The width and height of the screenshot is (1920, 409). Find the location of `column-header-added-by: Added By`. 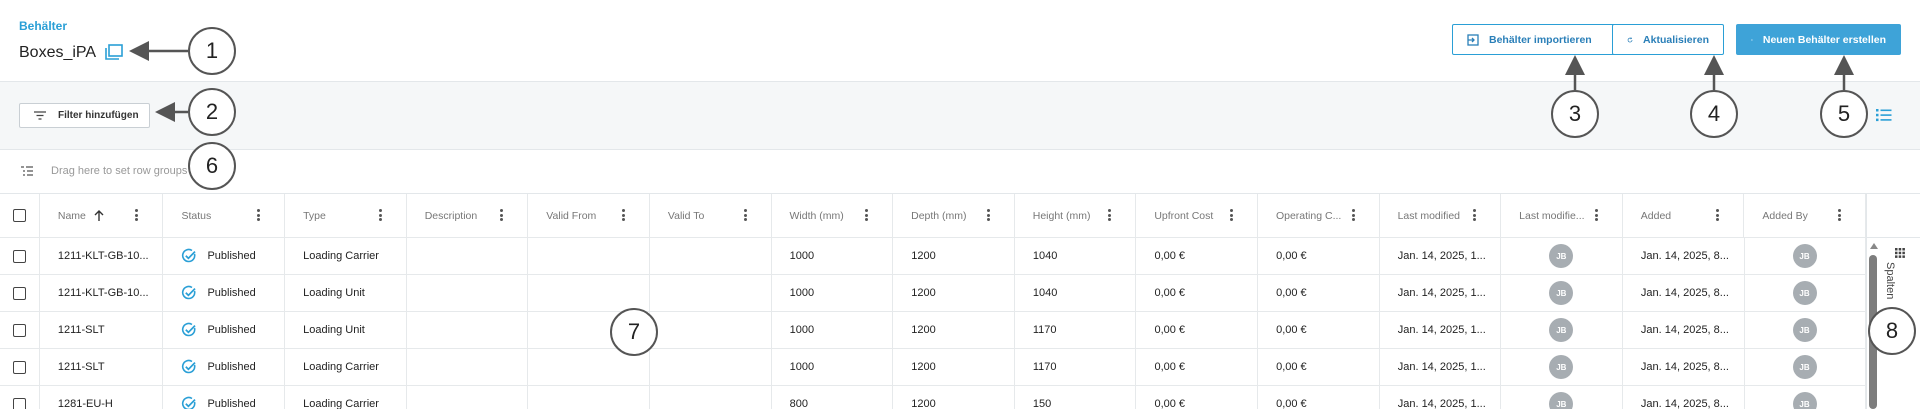

column-header-added-by: Added By is located at coordinates (1805, 215).